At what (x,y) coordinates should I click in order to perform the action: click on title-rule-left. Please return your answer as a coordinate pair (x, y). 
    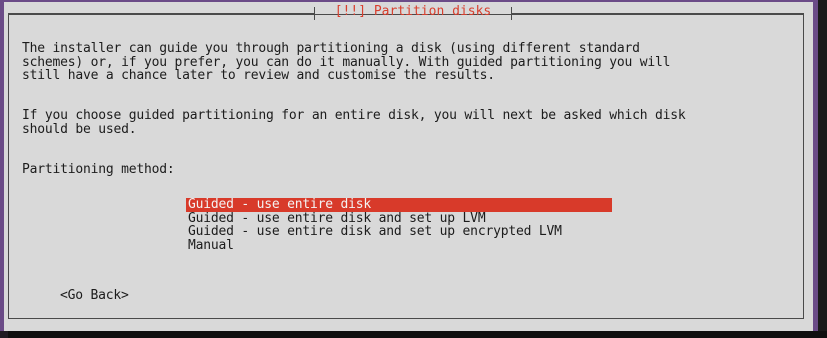
    Looking at the image, I should click on (161, 13).